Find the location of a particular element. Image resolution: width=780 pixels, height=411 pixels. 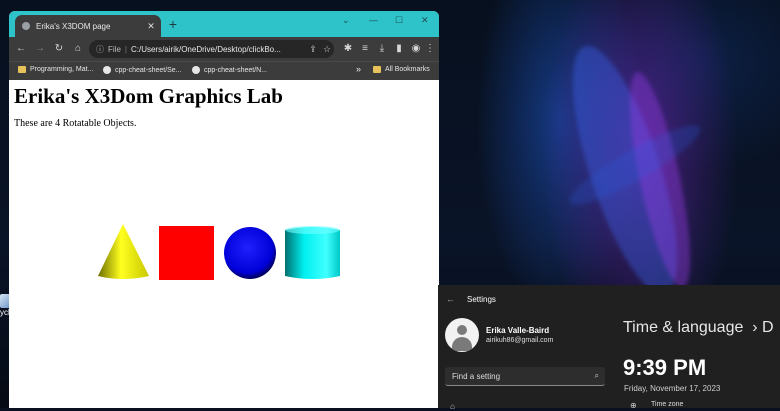

cone-object is located at coordinates (123, 251).